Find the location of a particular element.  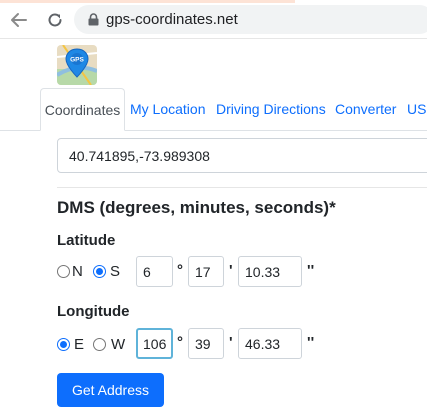

longitude-minute-symbol: ' is located at coordinates (231, 342).